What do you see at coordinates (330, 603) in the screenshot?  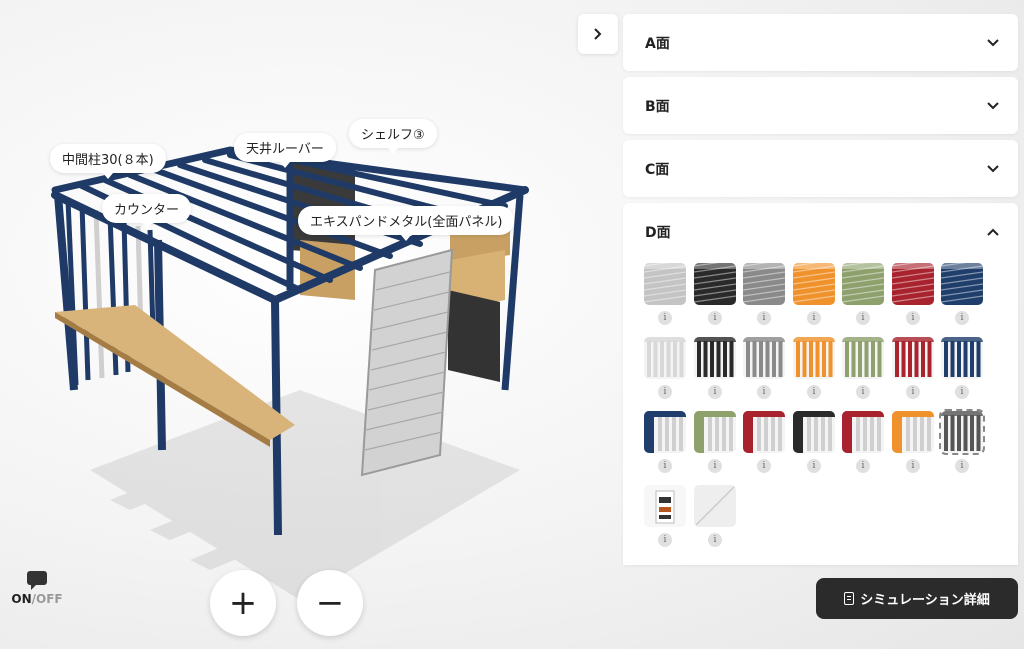 I see `zoom-out-button: −` at bounding box center [330, 603].